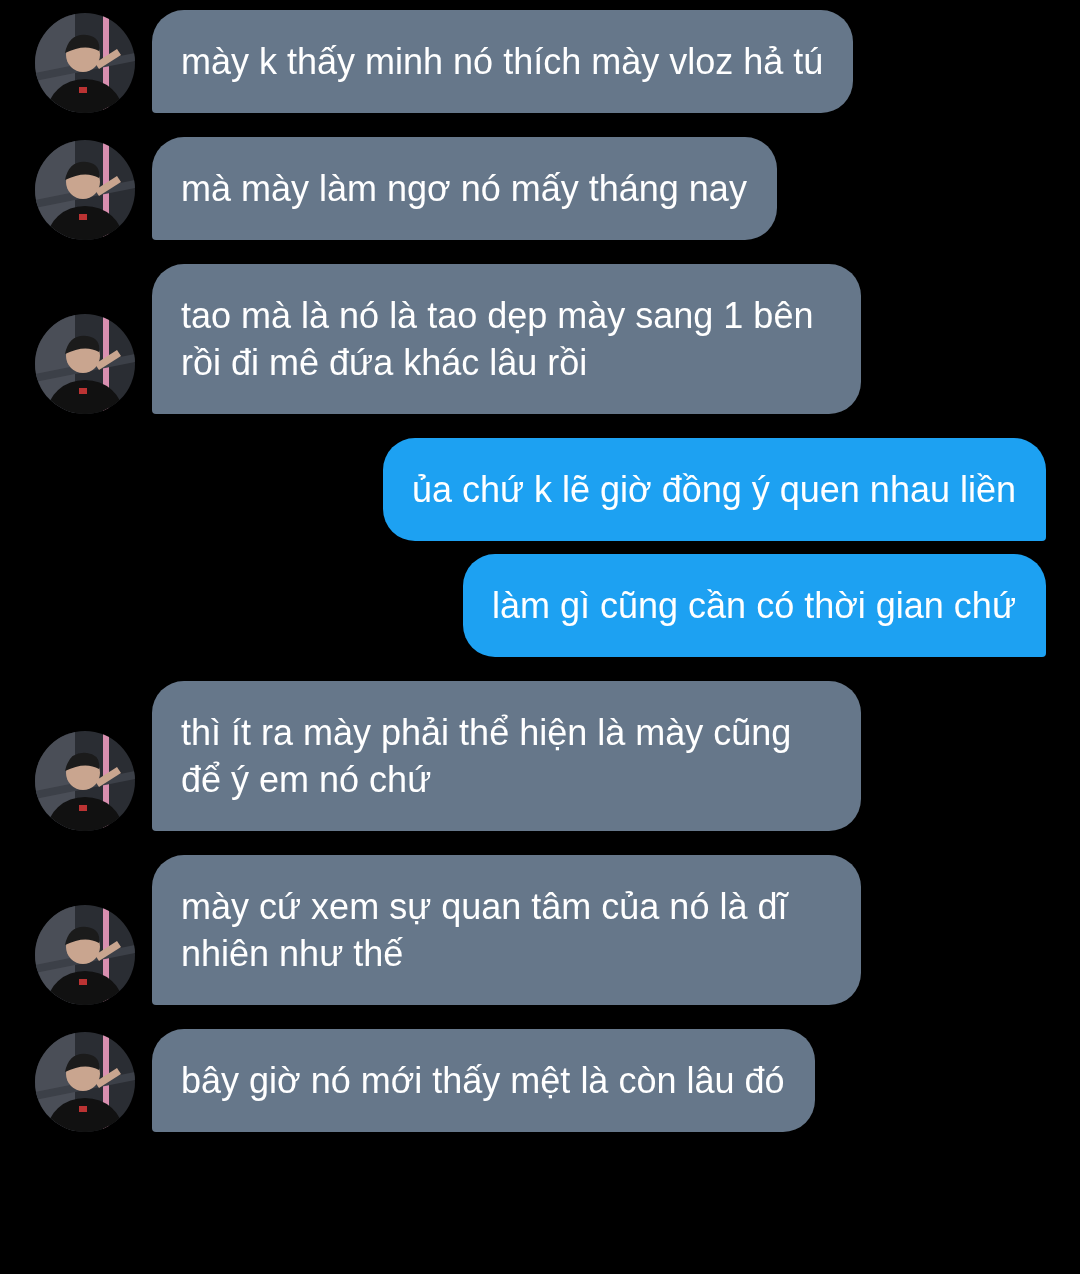 Image resolution: width=1080 pixels, height=1274 pixels. I want to click on message-bubble: làm gì cũng cần có thời gian chứ, so click(754, 605).